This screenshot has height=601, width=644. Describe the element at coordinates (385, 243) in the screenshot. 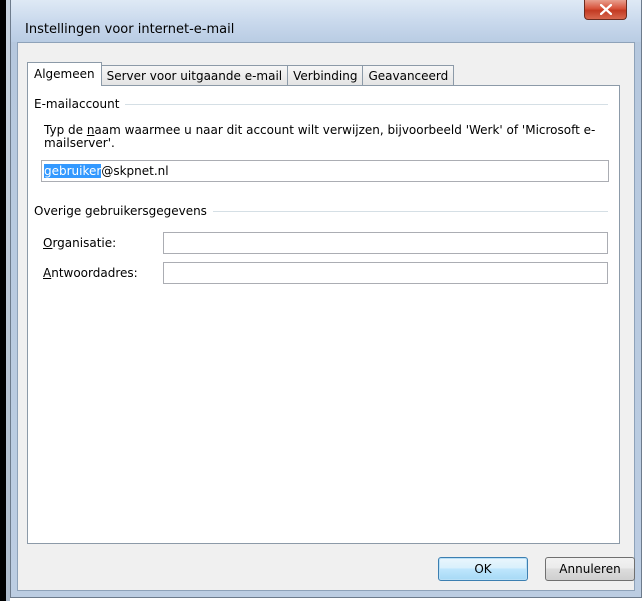

I see `organization-input` at that location.